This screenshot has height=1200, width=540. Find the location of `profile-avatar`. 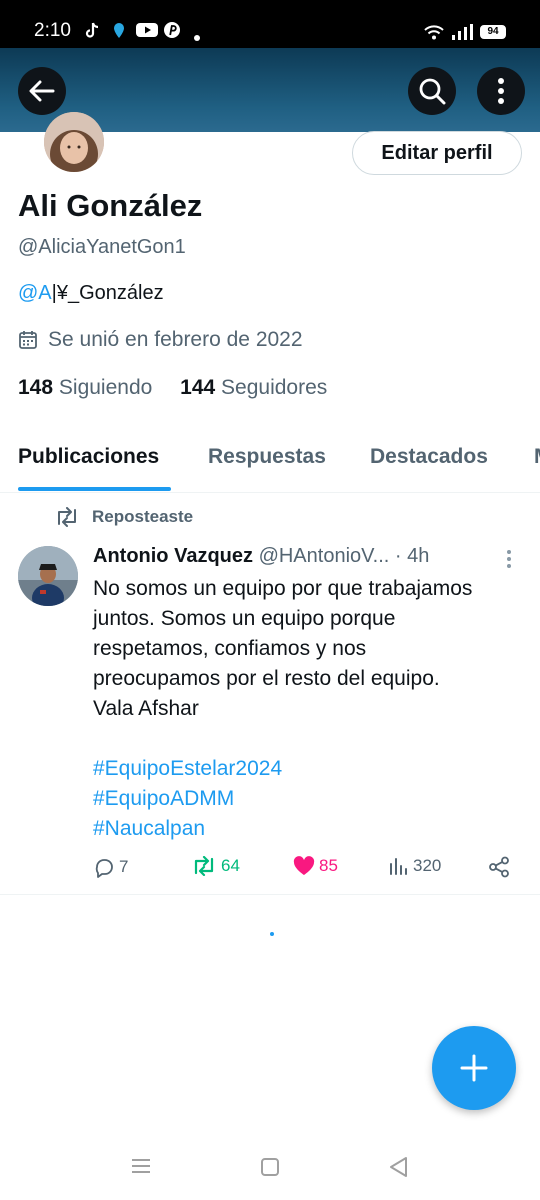

profile-avatar is located at coordinates (74, 142).